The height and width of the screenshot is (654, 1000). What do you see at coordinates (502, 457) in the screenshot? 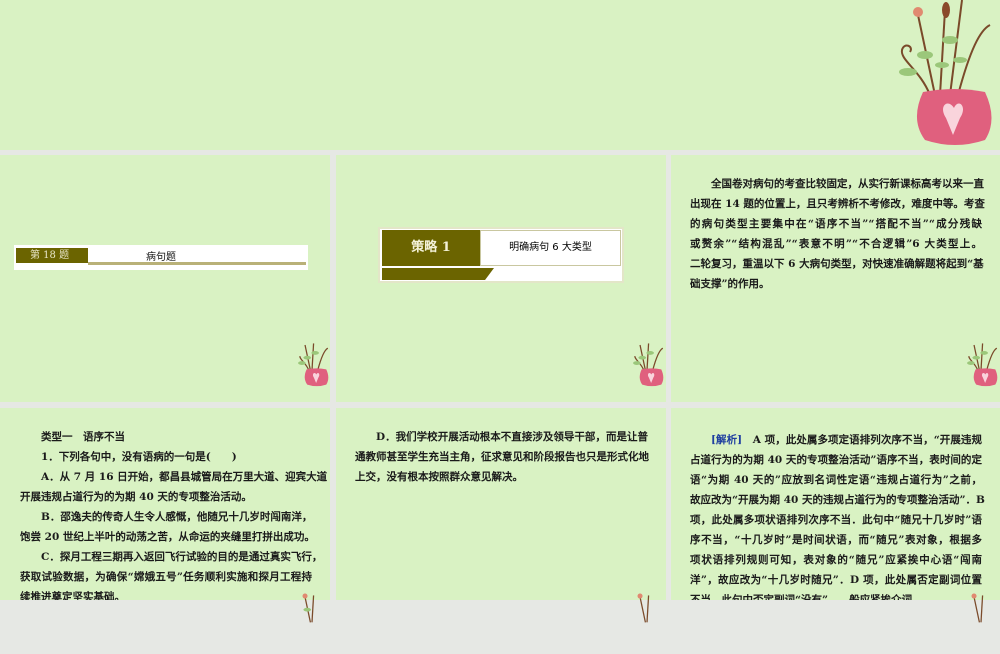
I see `option-d-cont: 通教师甚至学生充当主角，征求意见和阶段报告也只是形式化地` at bounding box center [502, 457].